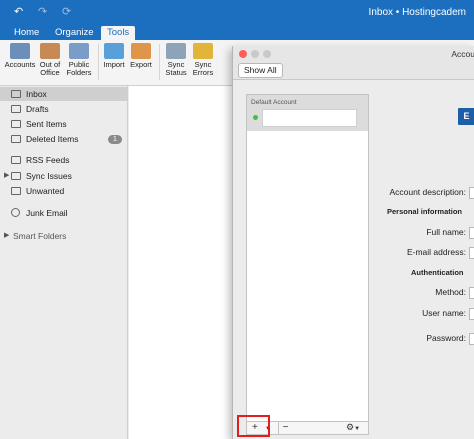  What do you see at coordinates (466, 116) in the screenshot?
I see `exchange-logo-icon: E` at bounding box center [466, 116].